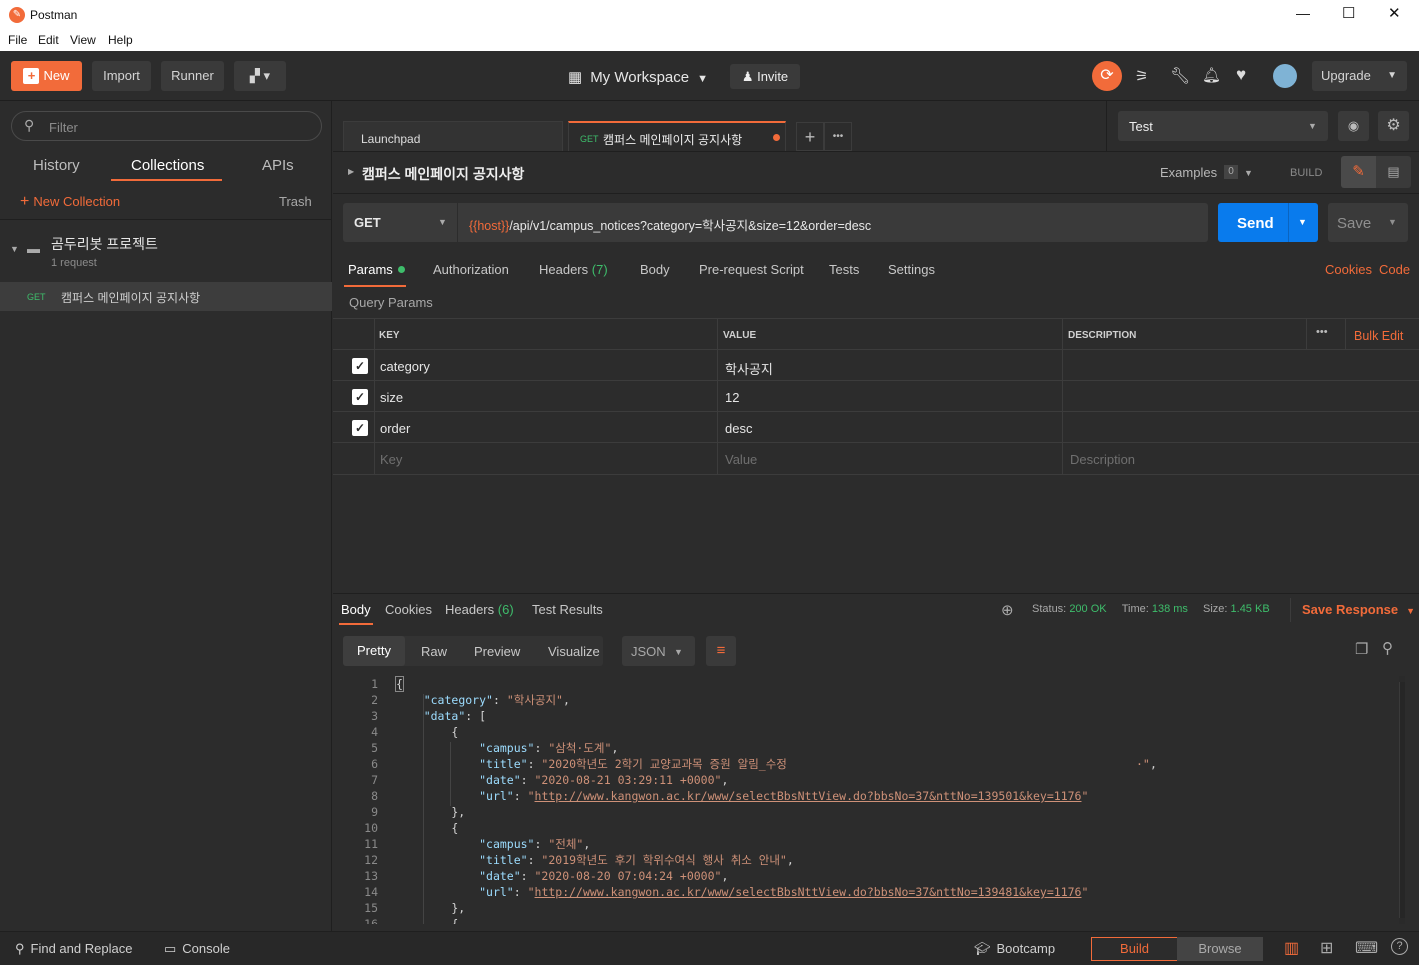 The height and width of the screenshot is (965, 1419). What do you see at coordinates (374, 651) in the screenshot?
I see `view-pretty: Pretty` at bounding box center [374, 651].